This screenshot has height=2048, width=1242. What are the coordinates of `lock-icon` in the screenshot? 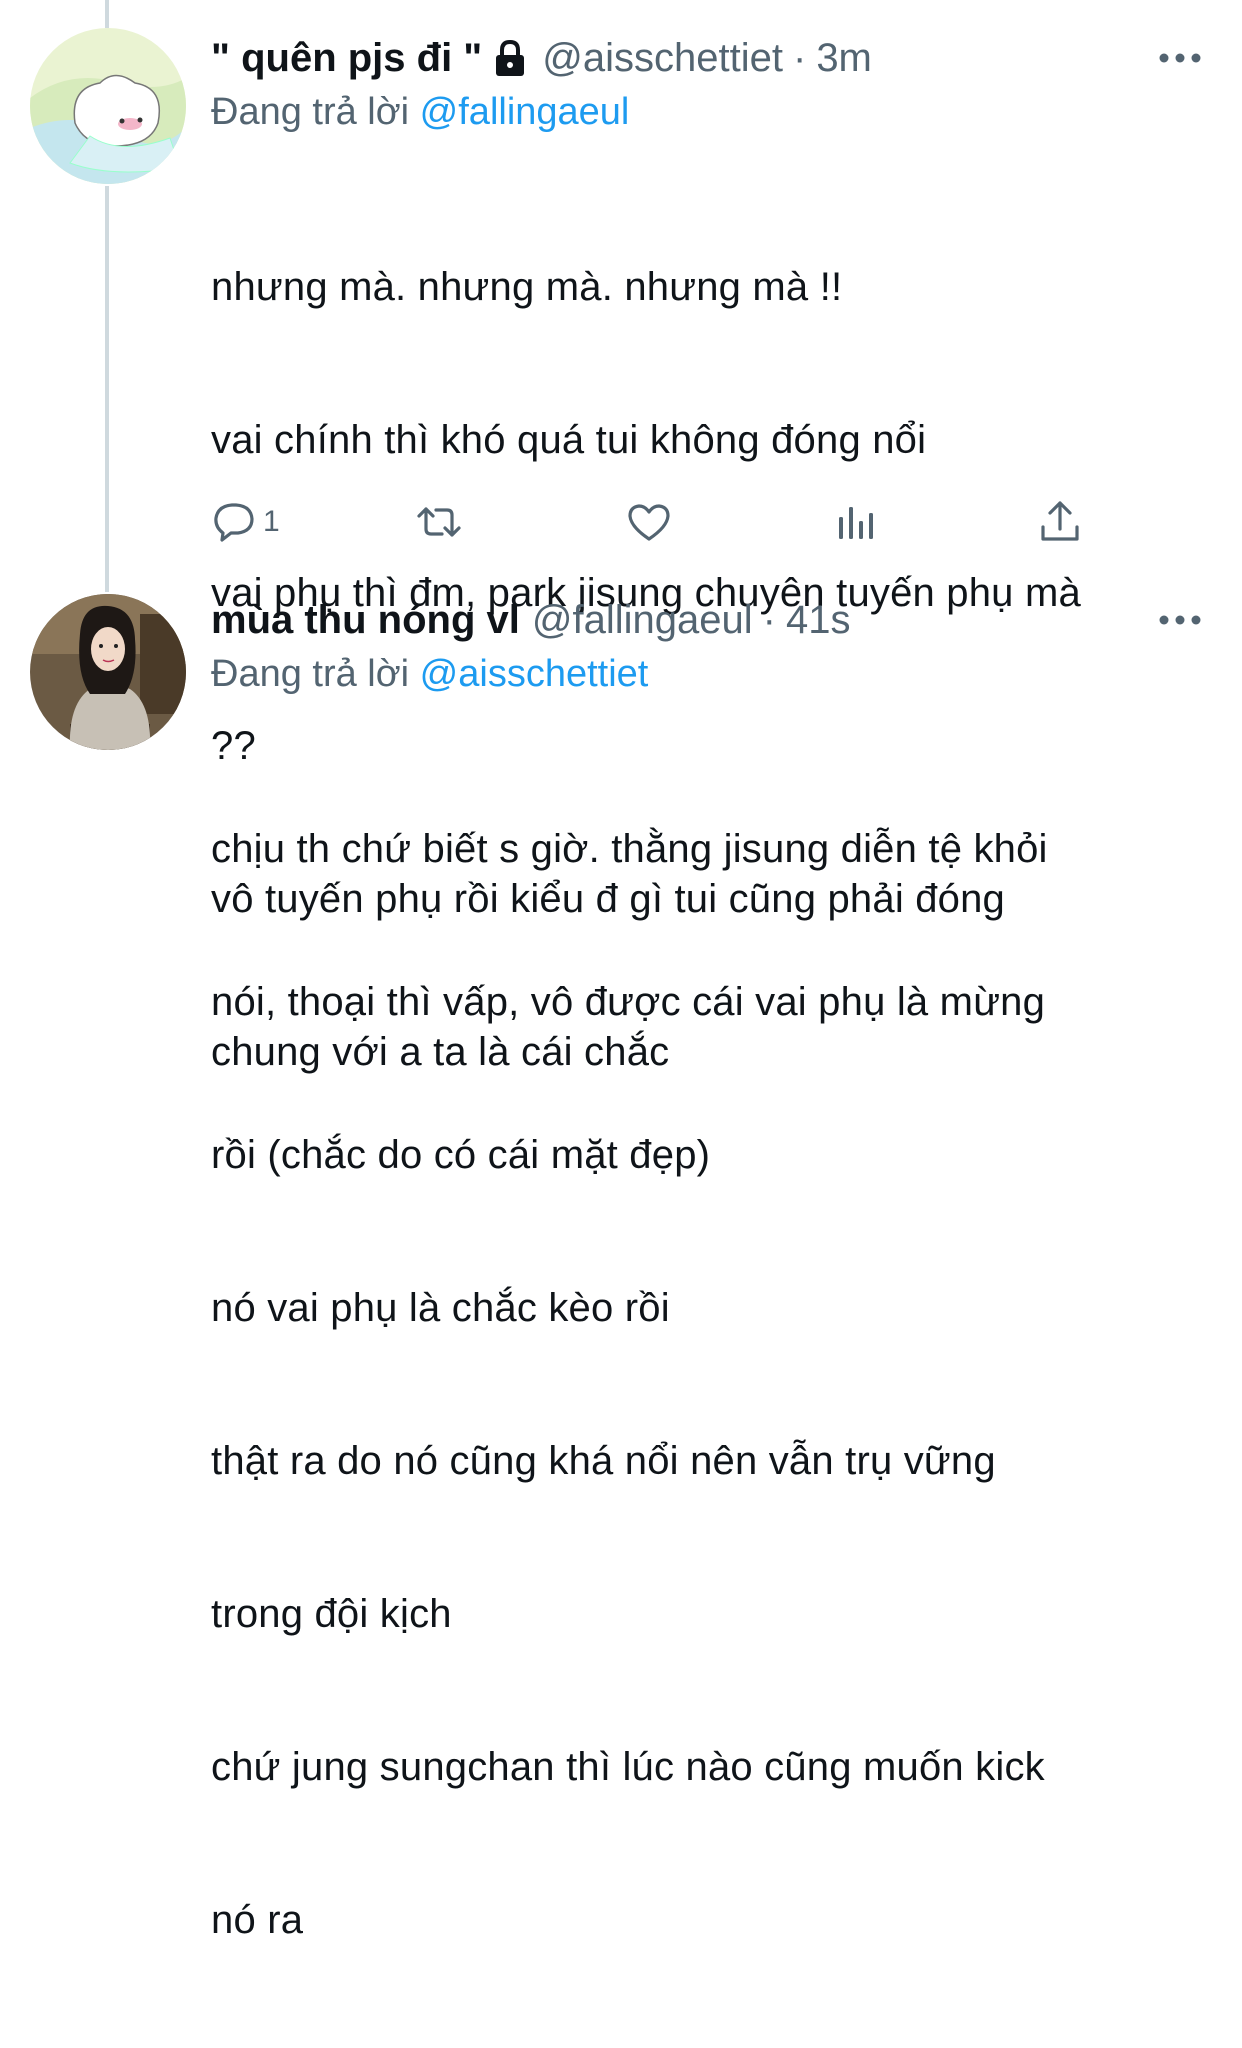 It's located at (510, 57).